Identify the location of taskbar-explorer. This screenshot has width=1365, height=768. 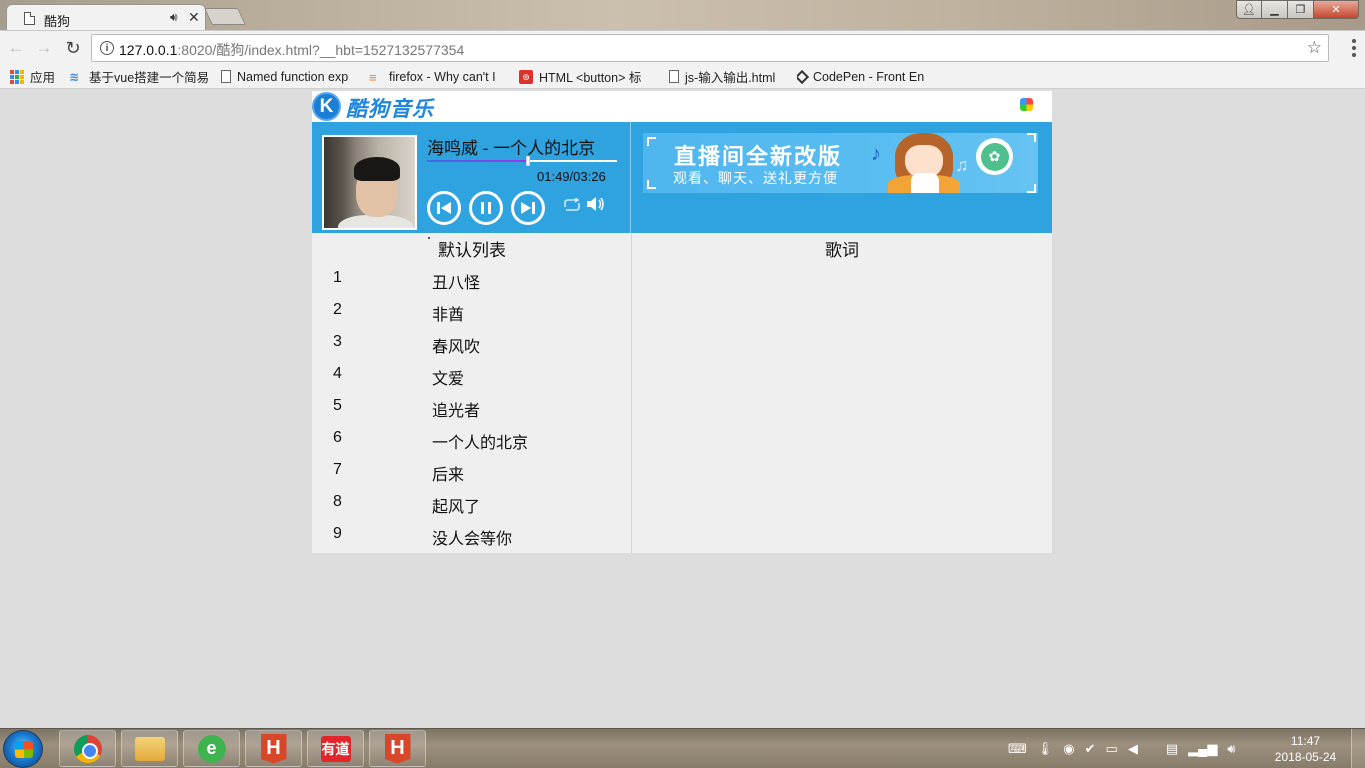
(149, 748).